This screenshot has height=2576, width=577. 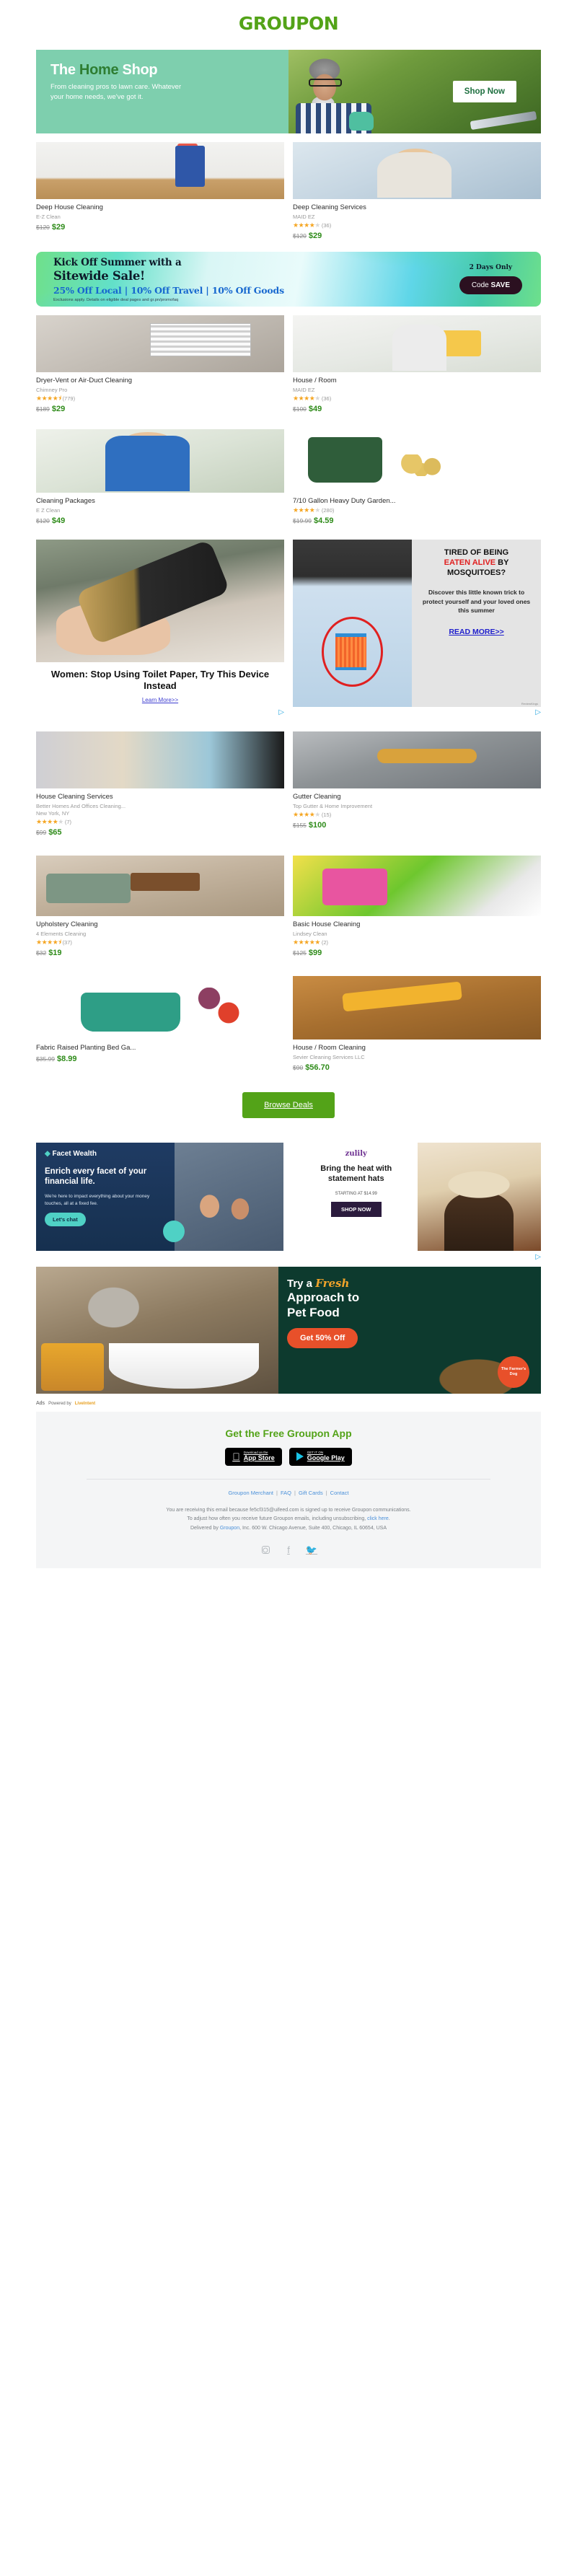 I want to click on instagram-icon, so click(x=265, y=1550).